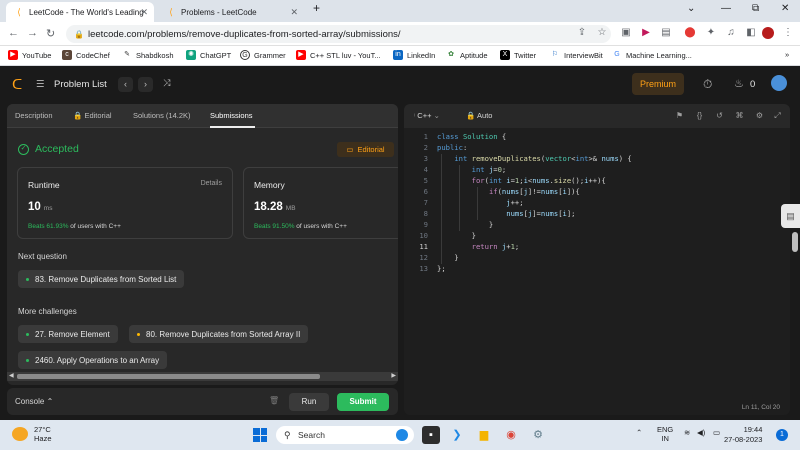 This screenshot has height=450, width=800. What do you see at coordinates (162, 115) in the screenshot?
I see `tab-solutions: Solutions (14.2K)` at bounding box center [162, 115].